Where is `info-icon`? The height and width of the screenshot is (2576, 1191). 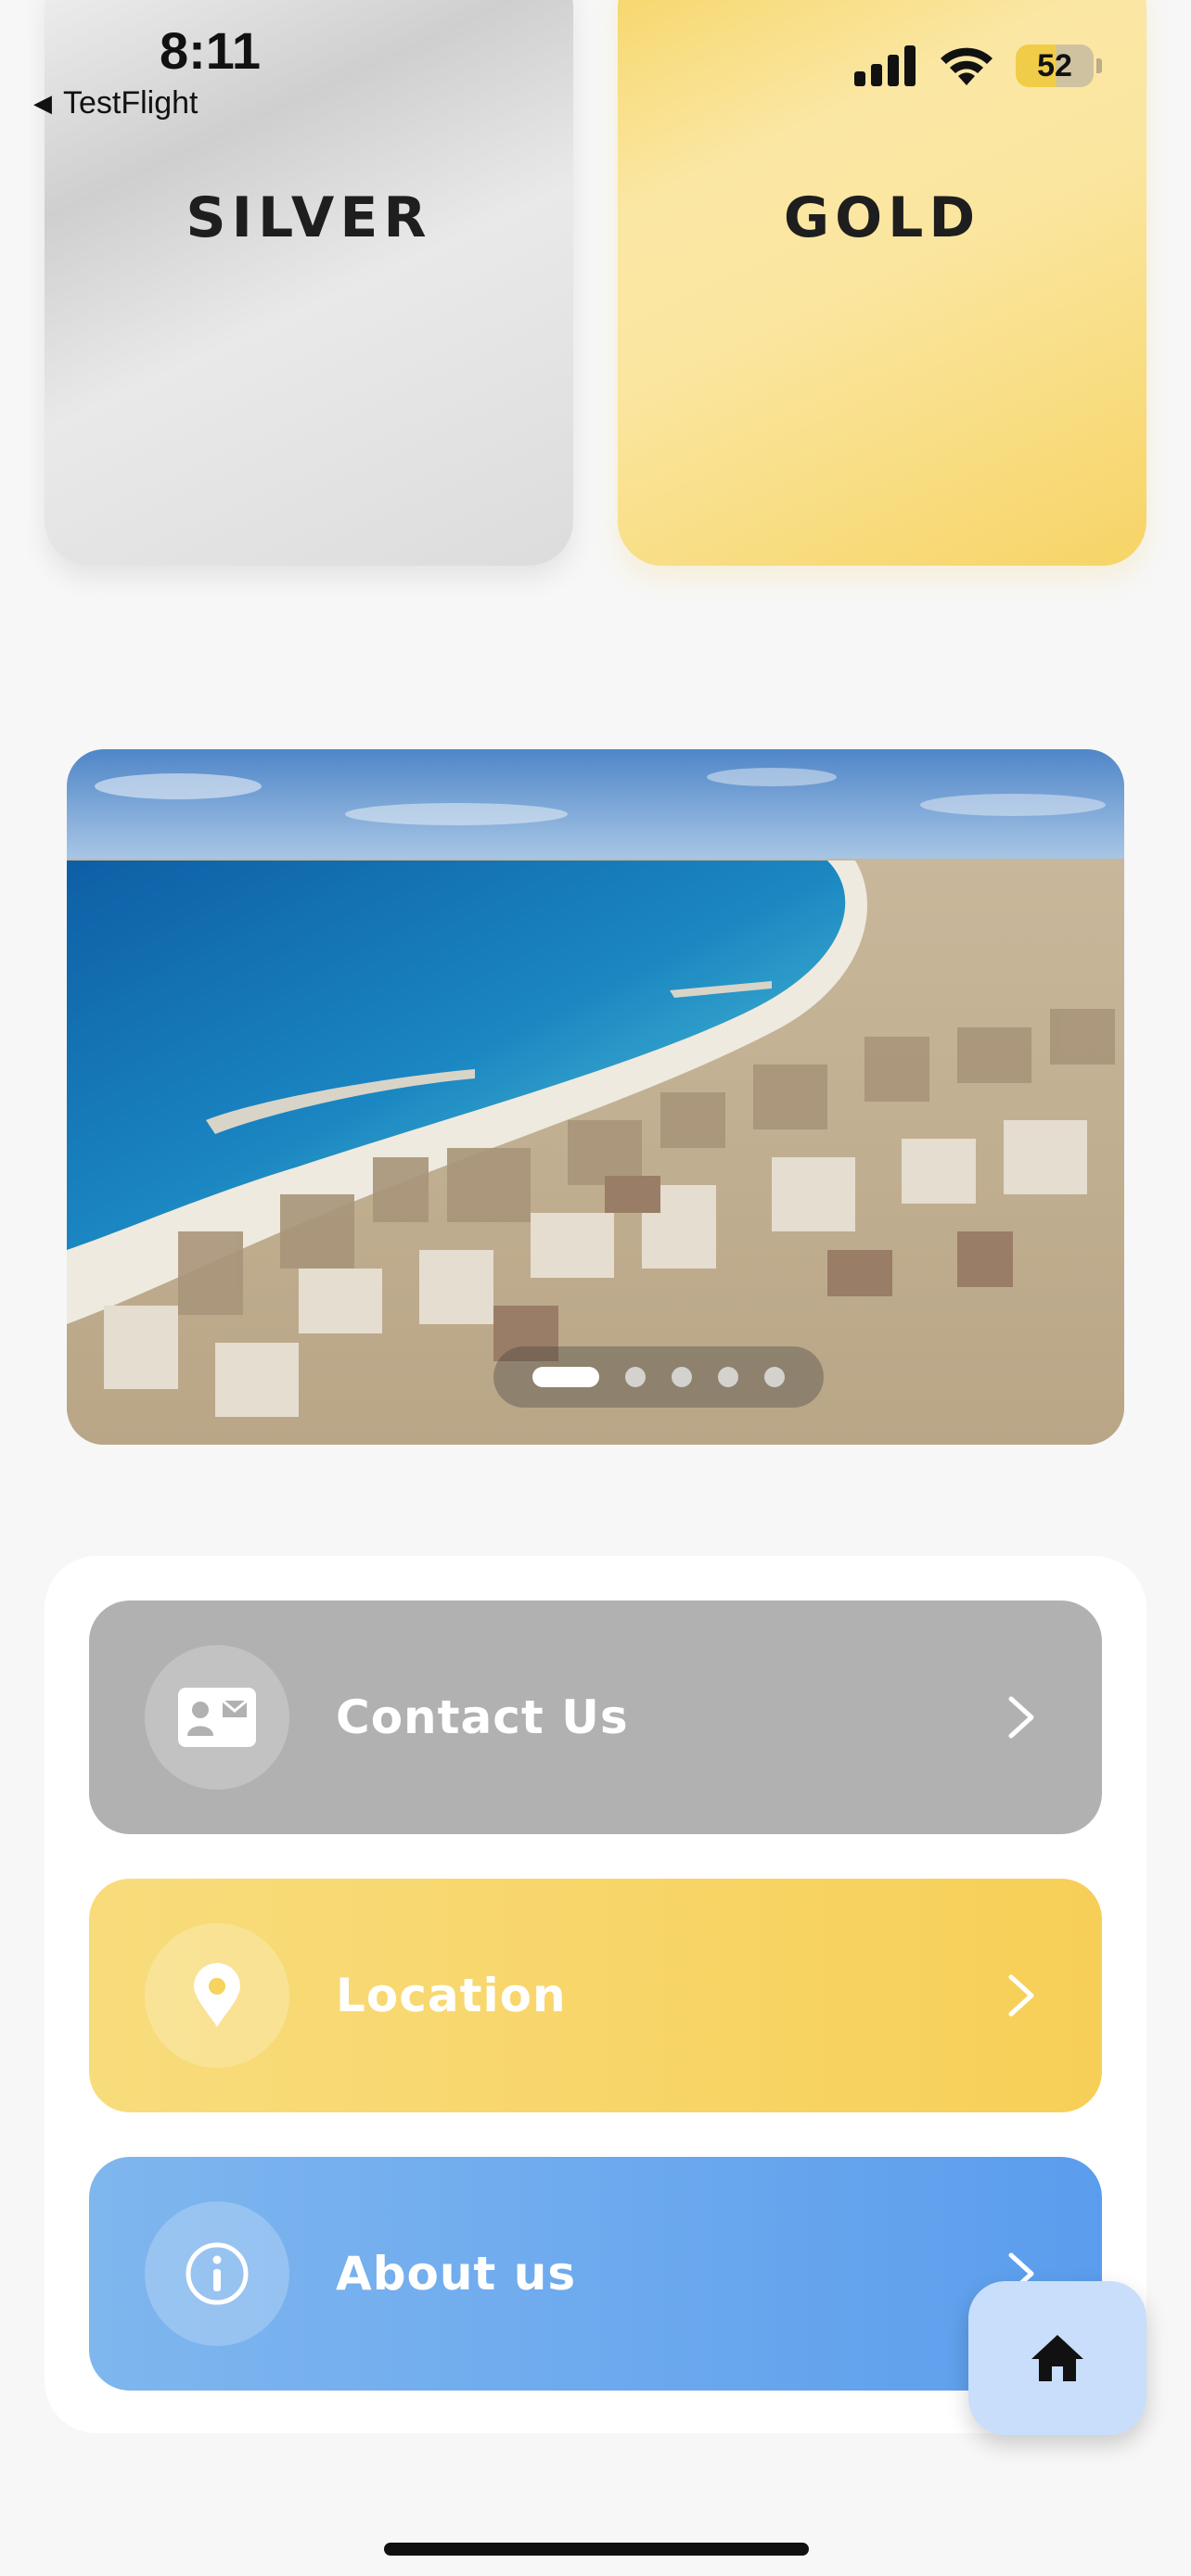
info-icon is located at coordinates (217, 2273).